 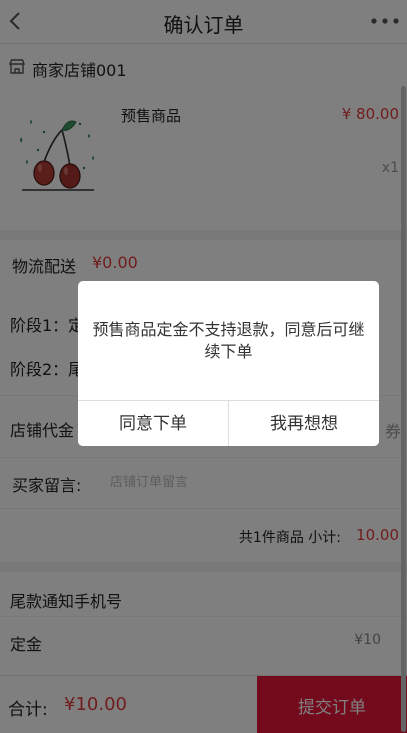 What do you see at coordinates (228, 340) in the screenshot?
I see `dialog-message: 预售商品定金不支持退款，同意后可继续下单` at bounding box center [228, 340].